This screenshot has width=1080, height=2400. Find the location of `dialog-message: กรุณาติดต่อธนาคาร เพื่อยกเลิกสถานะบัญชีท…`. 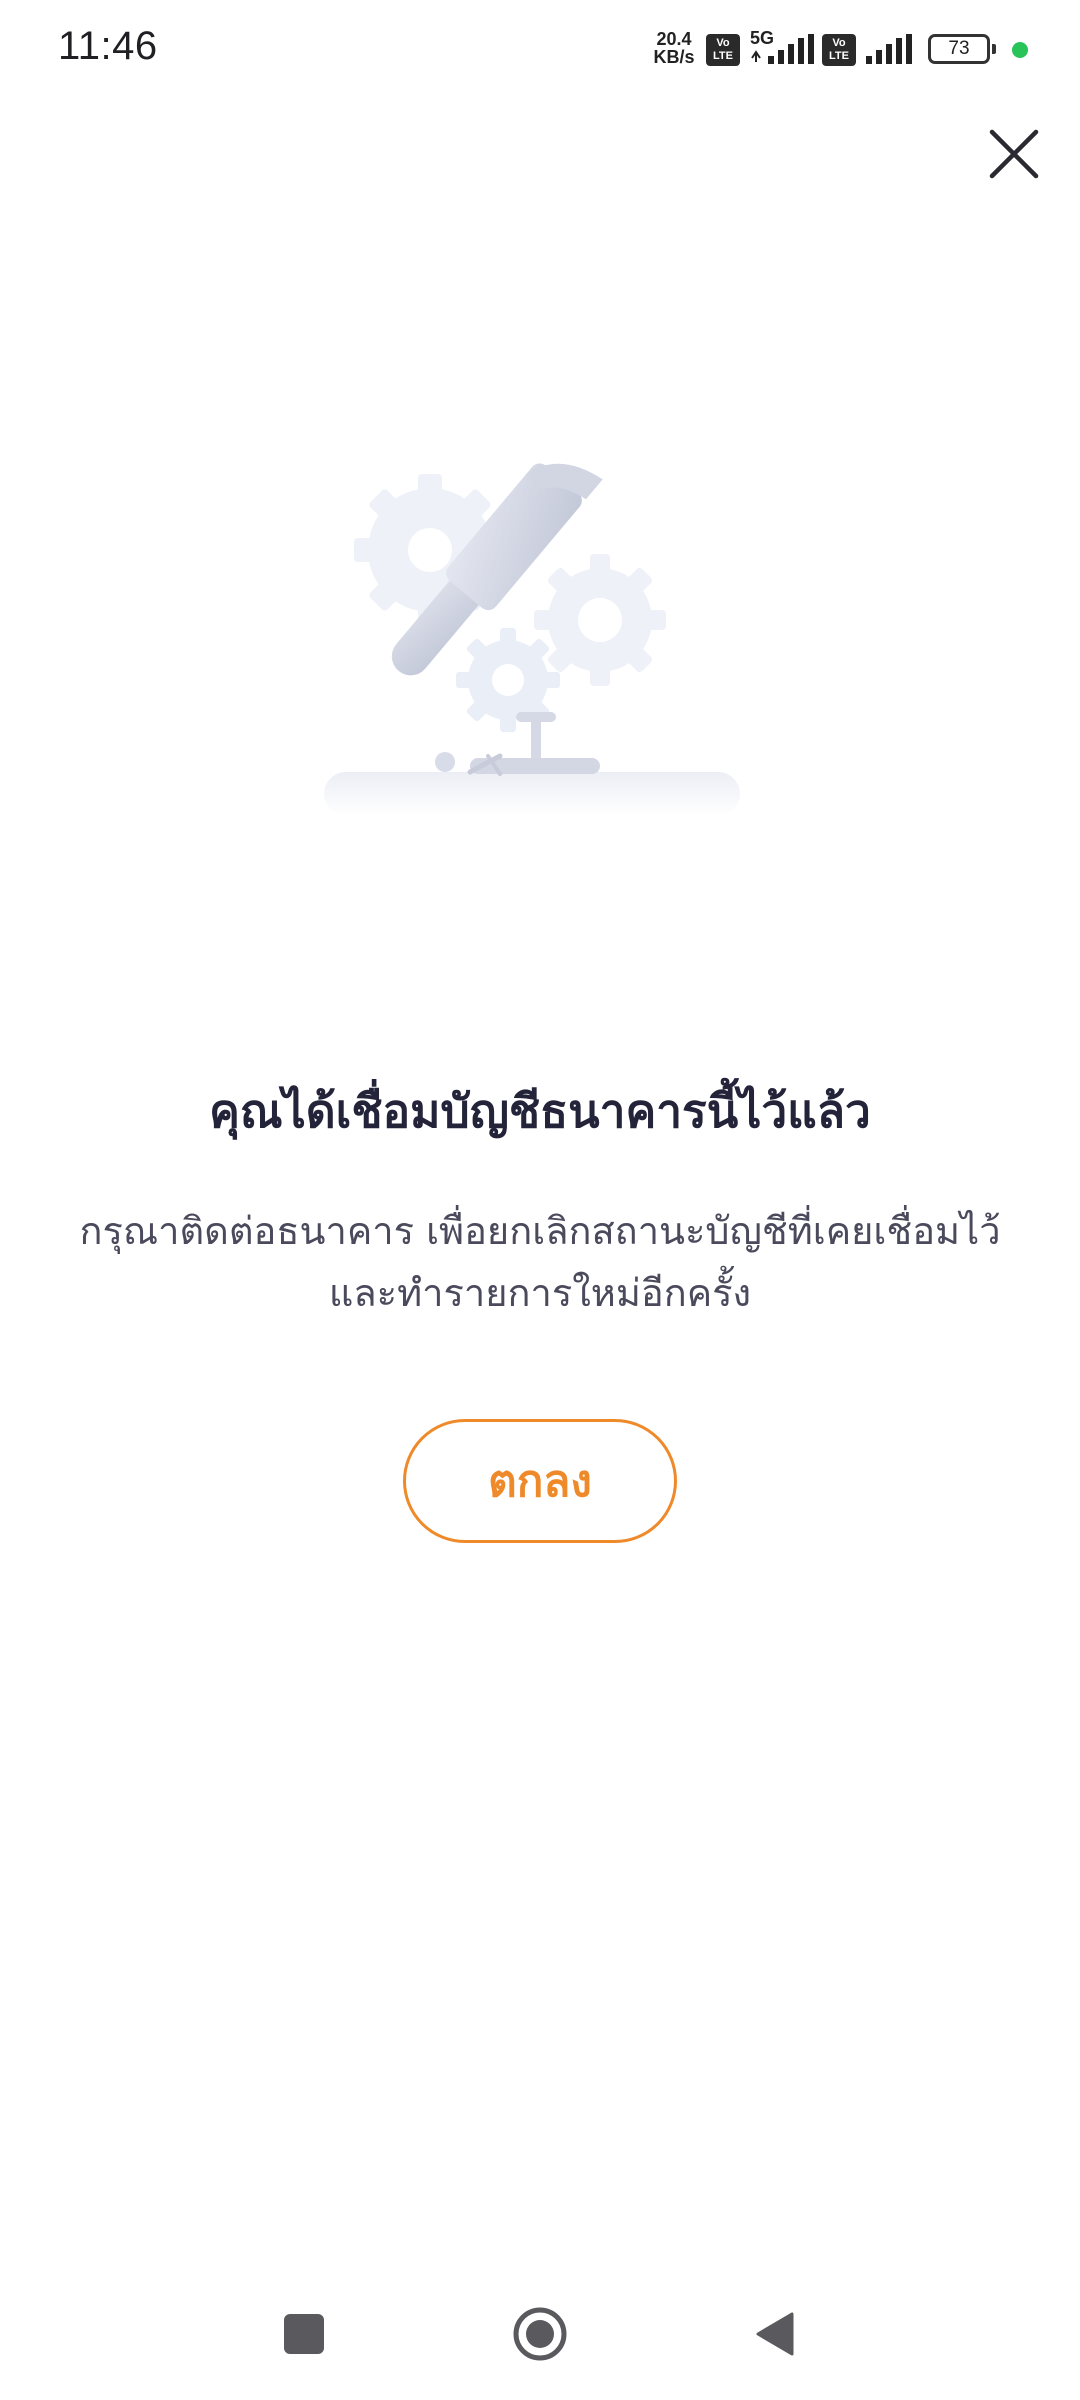

dialog-message: กรุณาติดต่อธนาคาร เพื่อยกเลิกสถานะบัญชีท… is located at coordinates (540, 1262).